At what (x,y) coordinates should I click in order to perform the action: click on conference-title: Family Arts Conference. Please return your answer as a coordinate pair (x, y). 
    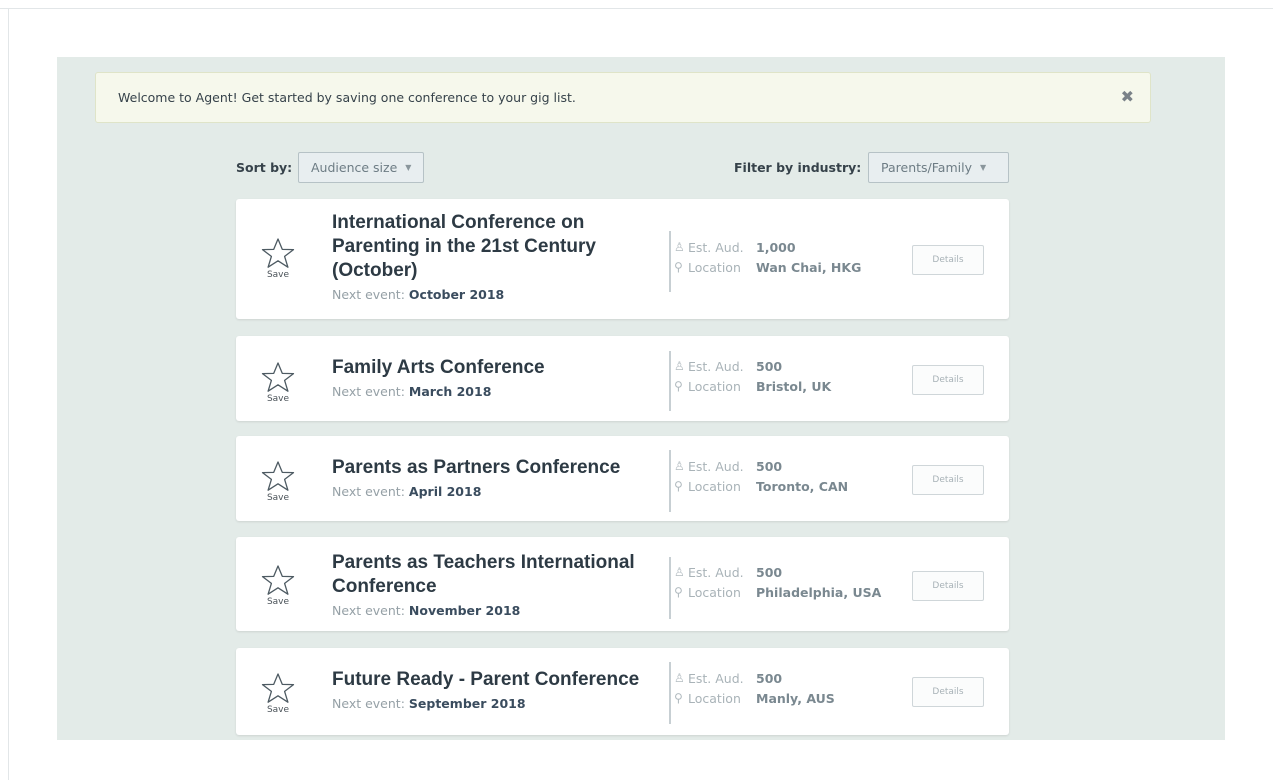
    Looking at the image, I should click on (492, 368).